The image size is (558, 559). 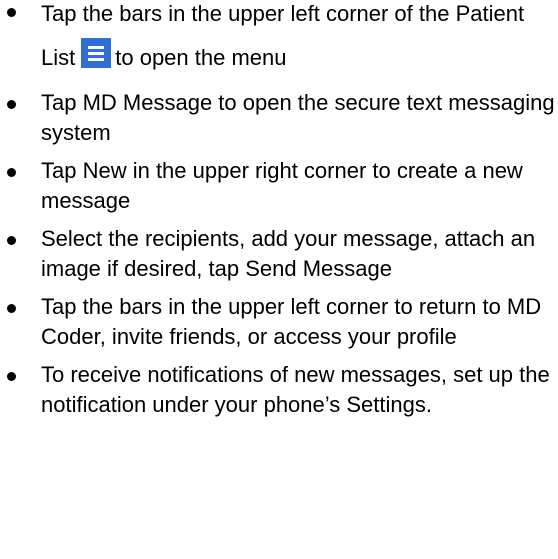 I want to click on menu-bars-icon, so click(x=96, y=53).